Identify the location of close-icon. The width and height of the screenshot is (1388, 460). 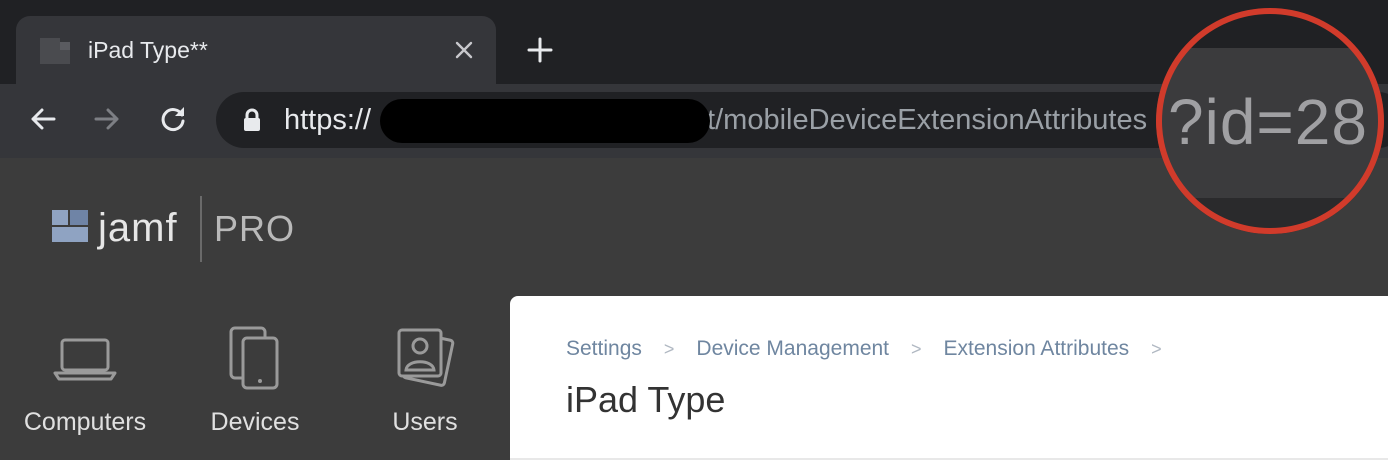
(464, 50).